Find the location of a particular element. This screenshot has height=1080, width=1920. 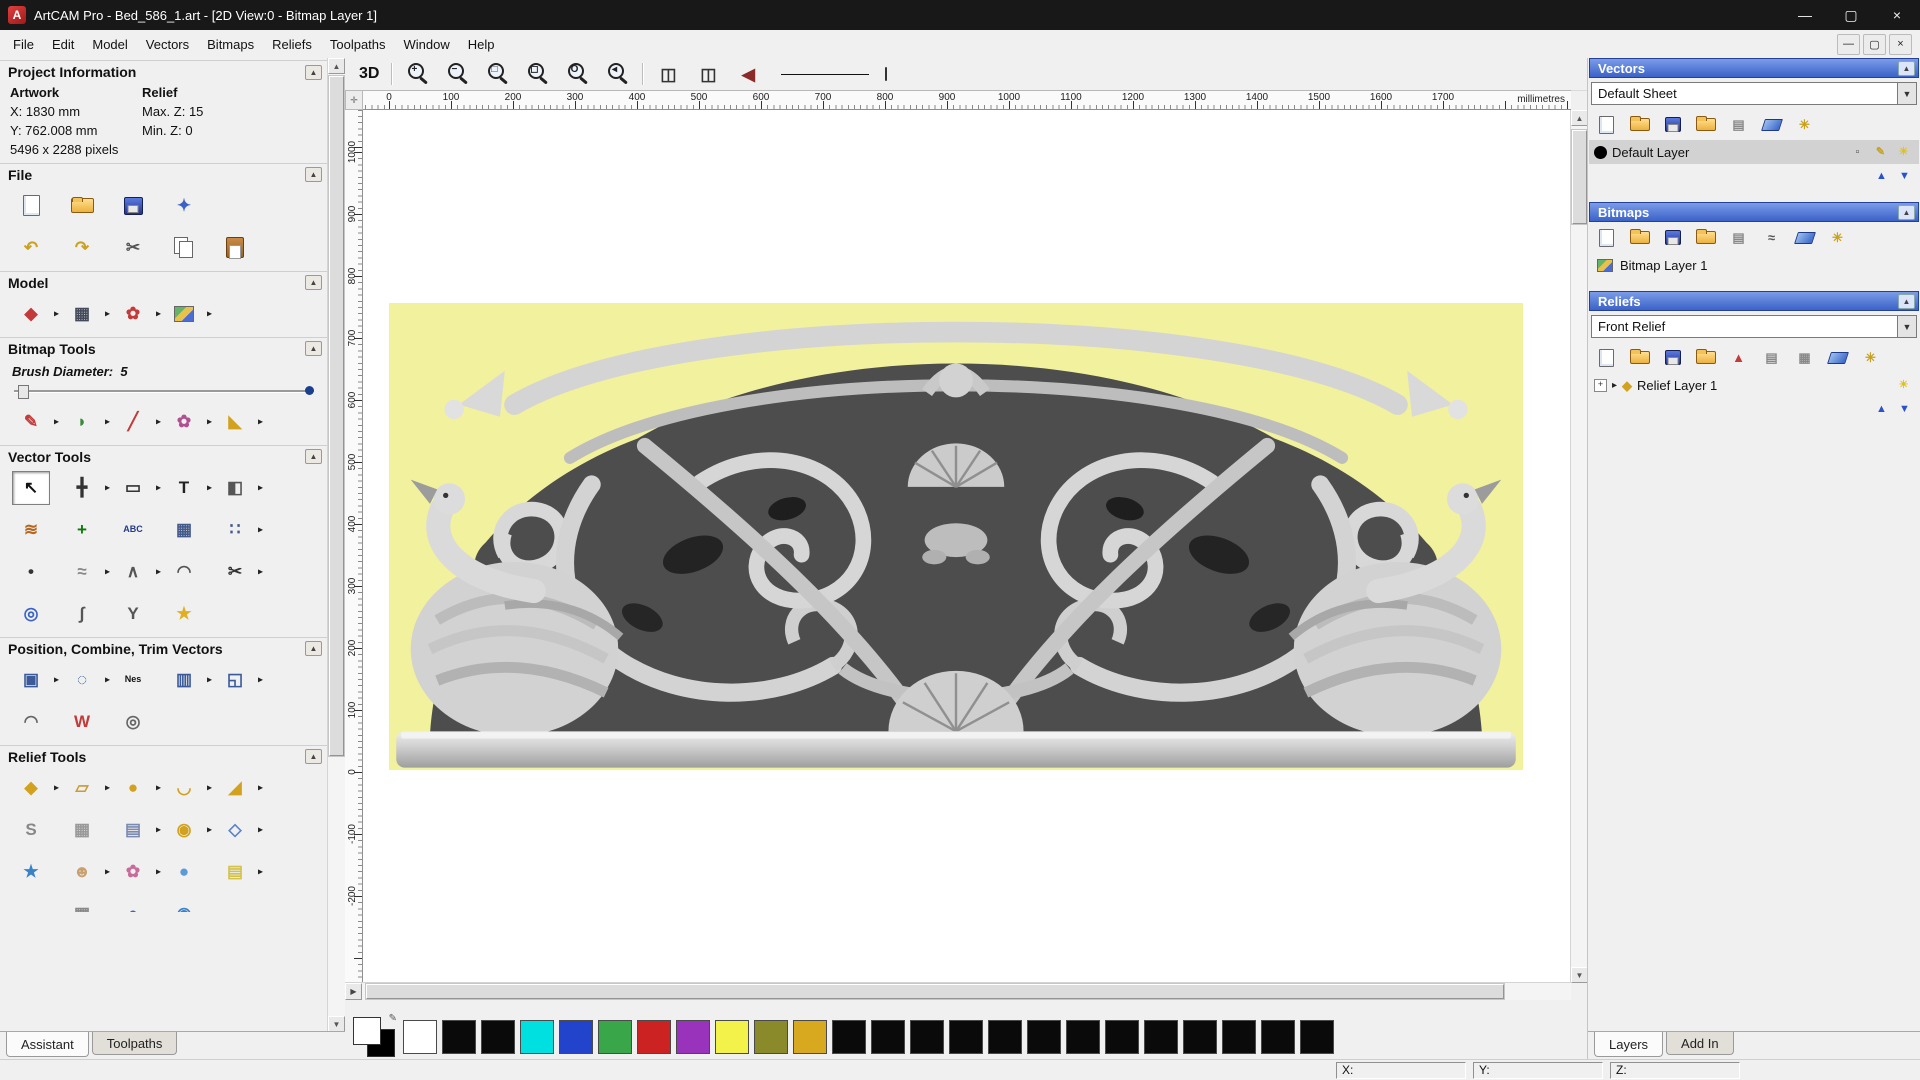

bitmap-vector-convert: ≈ is located at coordinates (1771, 237).